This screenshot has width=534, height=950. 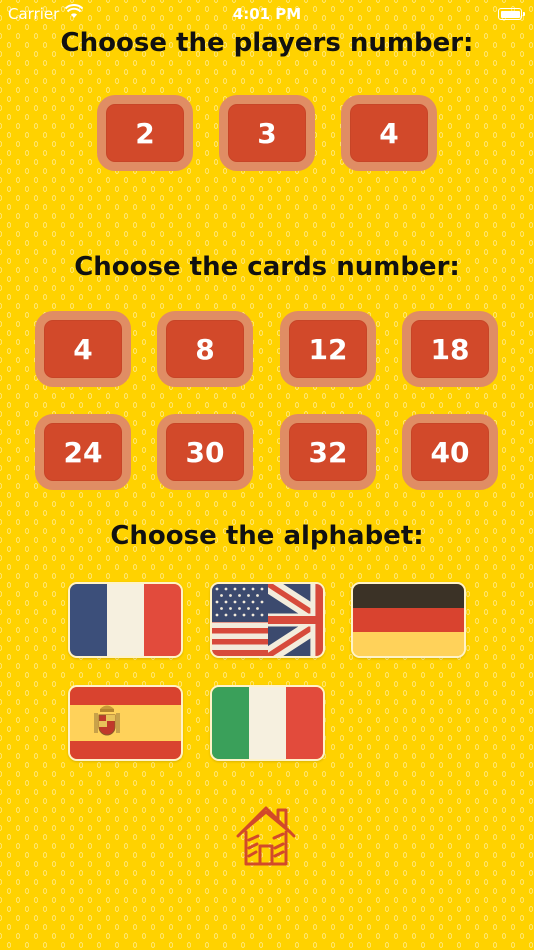 What do you see at coordinates (267, 267) in the screenshot?
I see `cards-heading: Choose the cards number:` at bounding box center [267, 267].